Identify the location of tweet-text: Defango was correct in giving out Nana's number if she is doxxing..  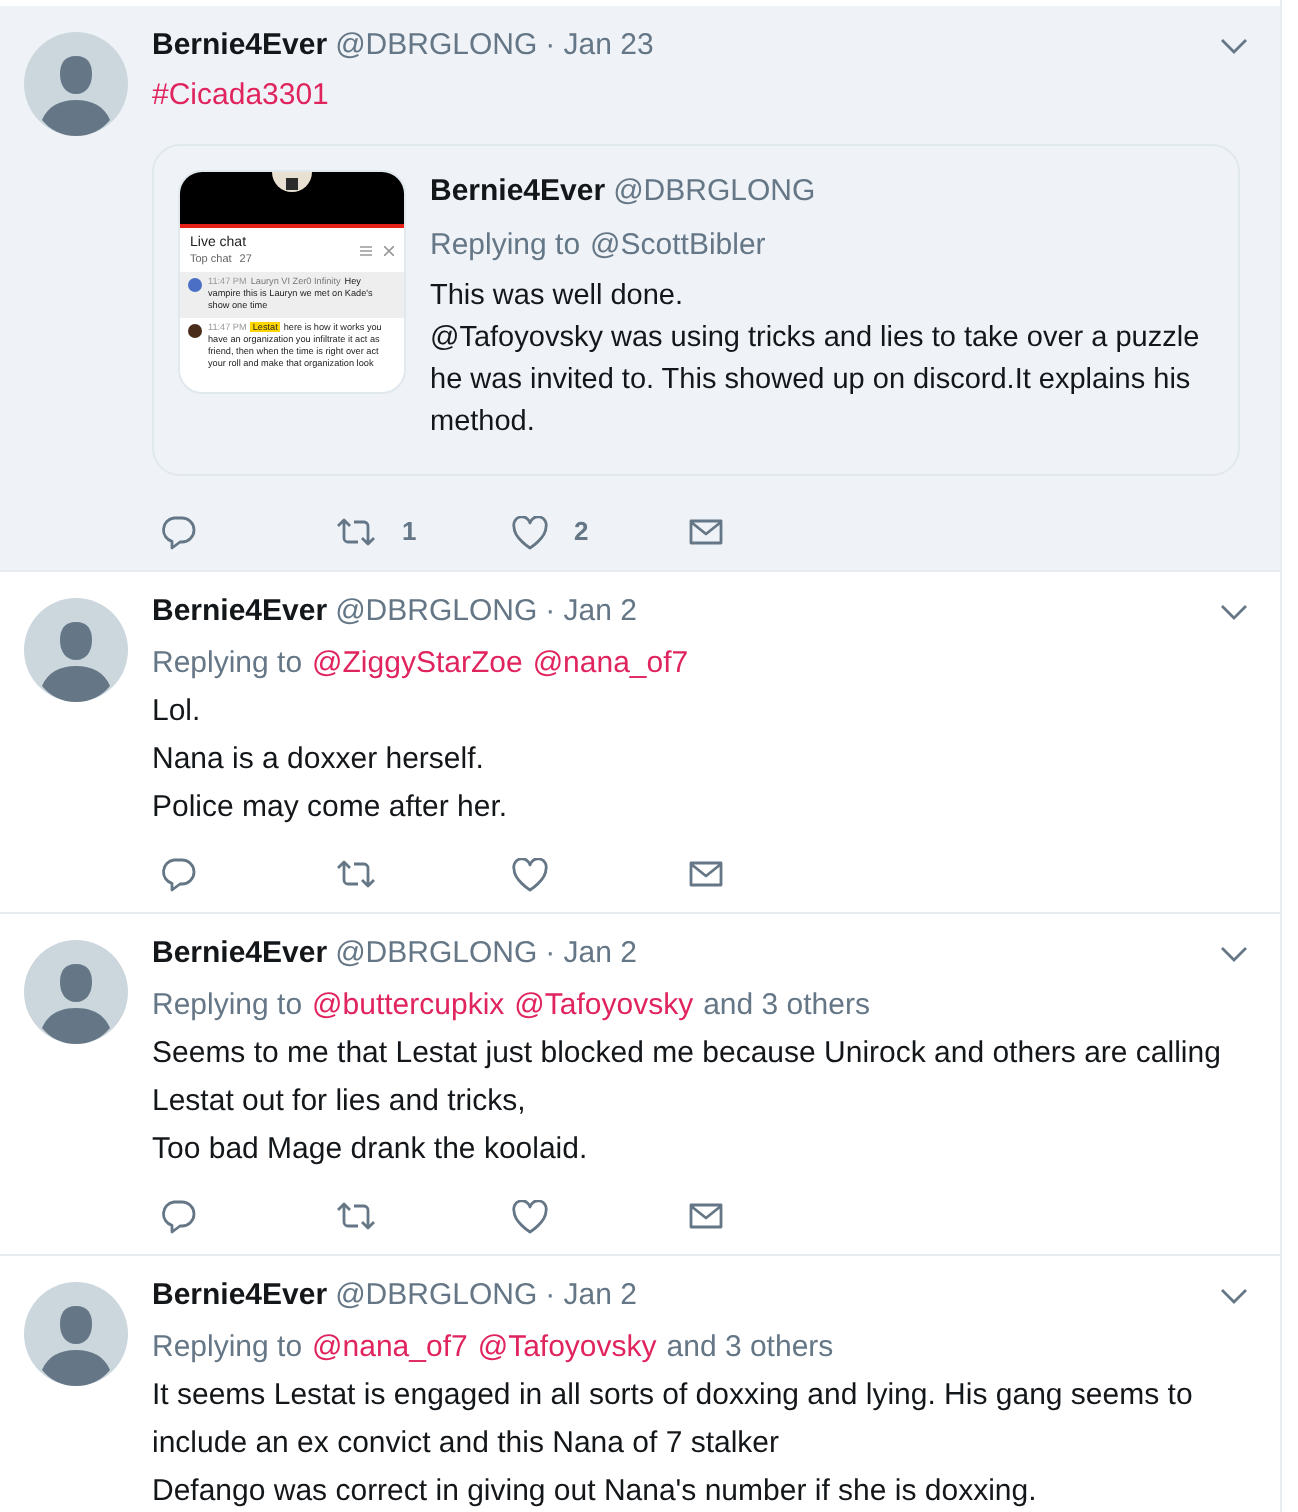
(595, 1492).